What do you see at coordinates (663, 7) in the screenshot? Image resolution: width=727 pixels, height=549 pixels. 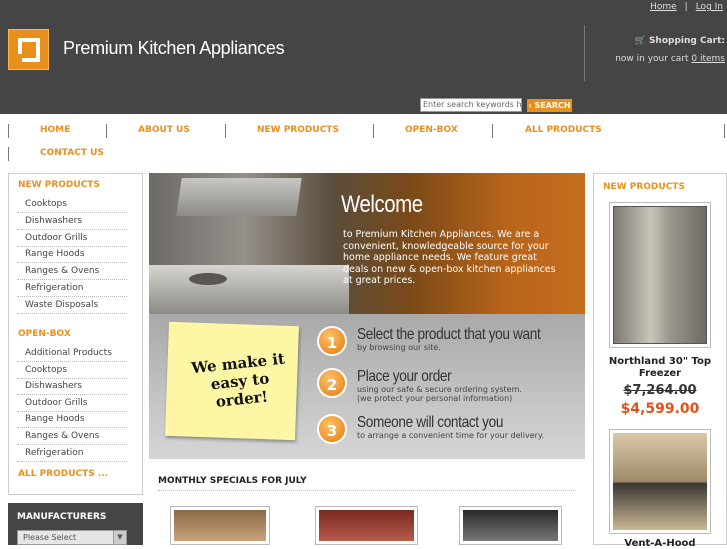 I see `home-link: Home` at bounding box center [663, 7].